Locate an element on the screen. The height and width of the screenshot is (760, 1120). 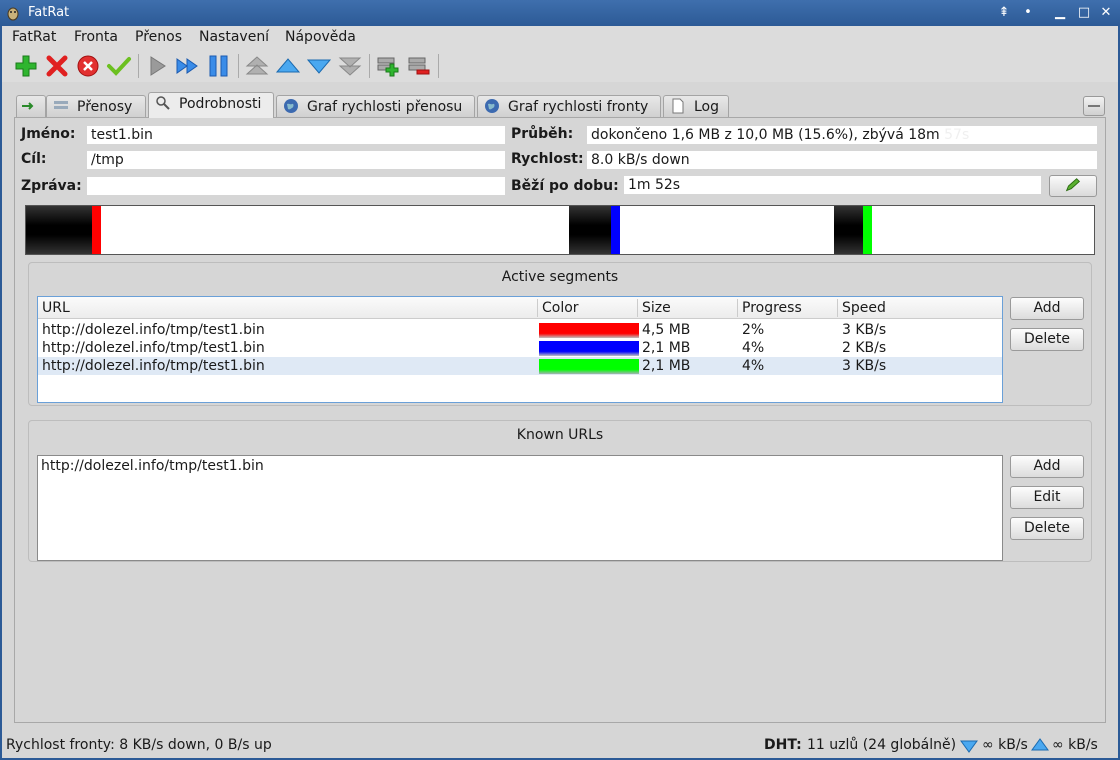
remove-queue-button is located at coordinates (419, 66).